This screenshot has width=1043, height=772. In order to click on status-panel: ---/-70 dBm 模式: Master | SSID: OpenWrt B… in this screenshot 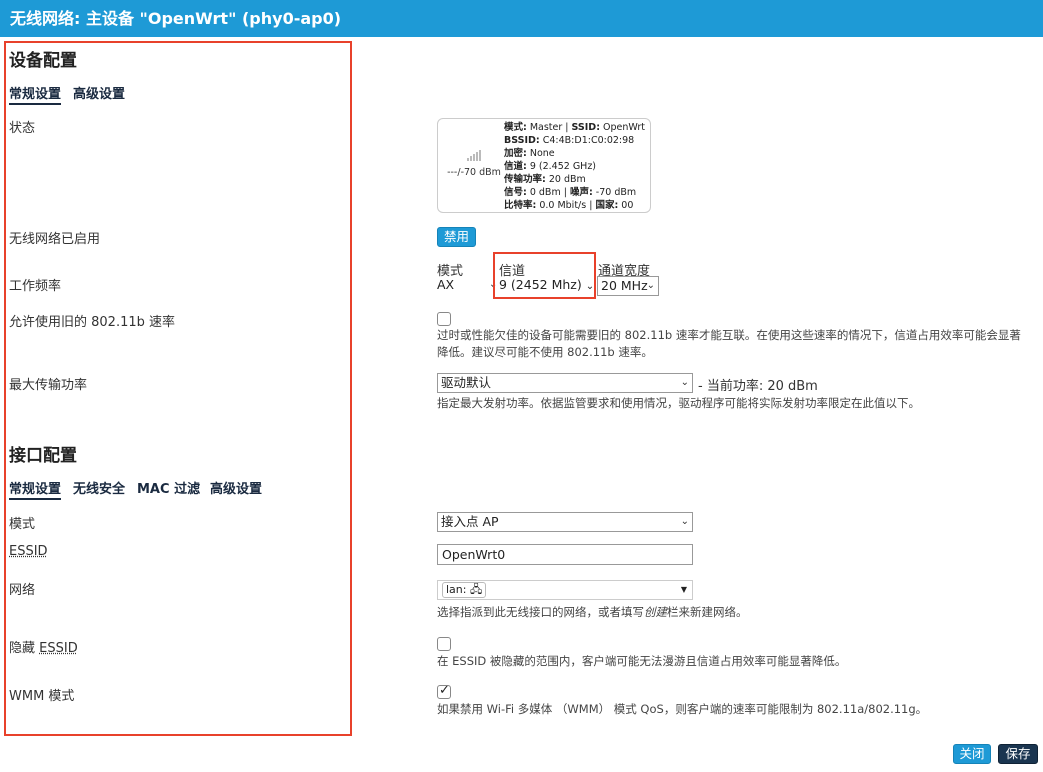, I will do `click(544, 165)`.